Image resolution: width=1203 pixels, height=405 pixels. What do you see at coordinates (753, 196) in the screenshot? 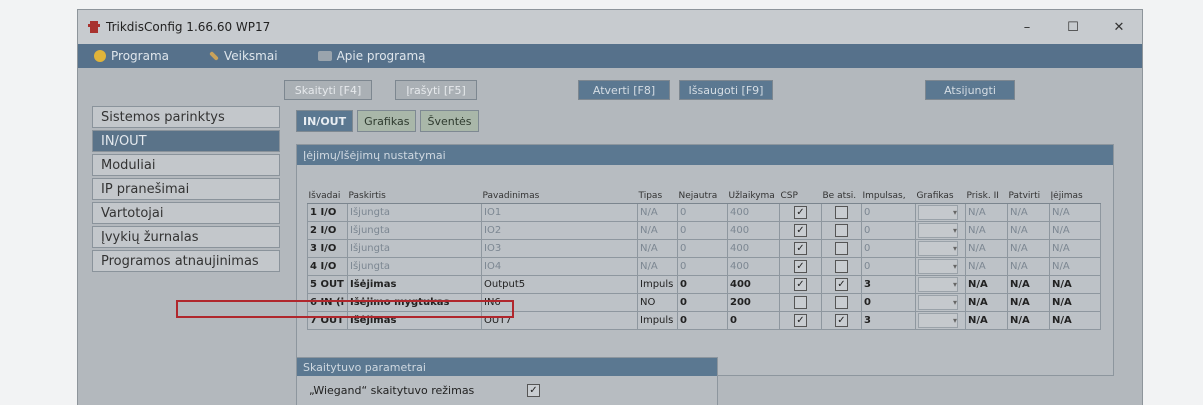
I see `column-header: Užlaikyma` at bounding box center [753, 196].